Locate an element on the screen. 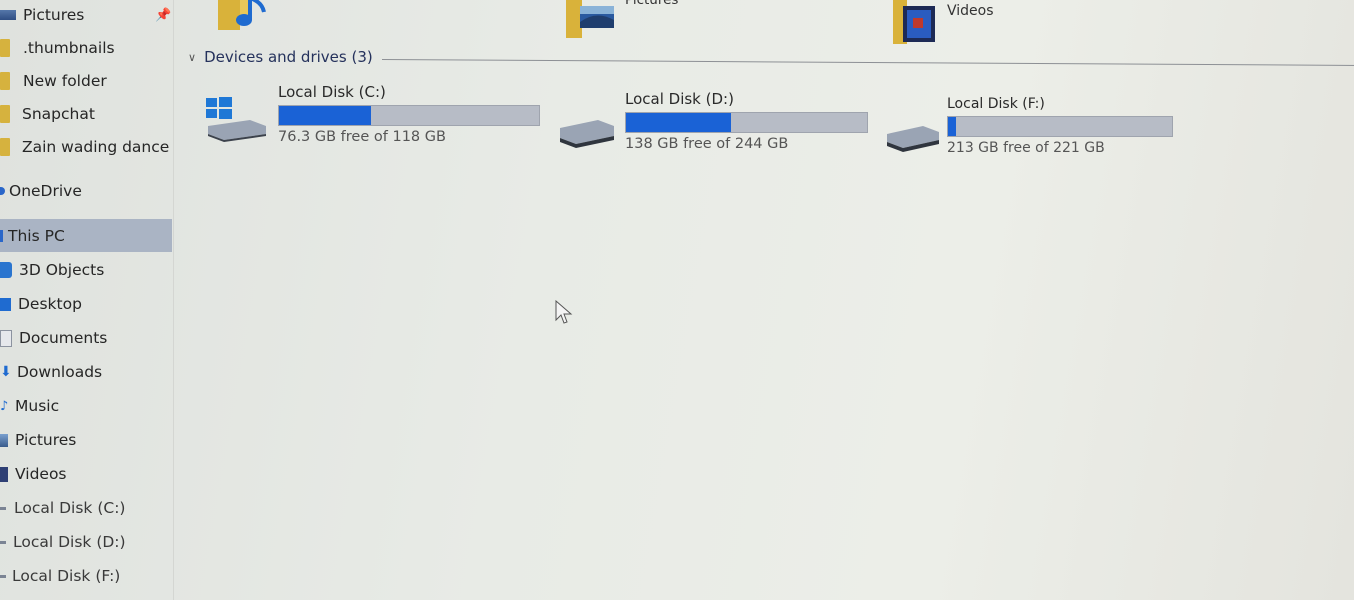 The image size is (1354, 600). desktop-icon is located at coordinates (5, 304).